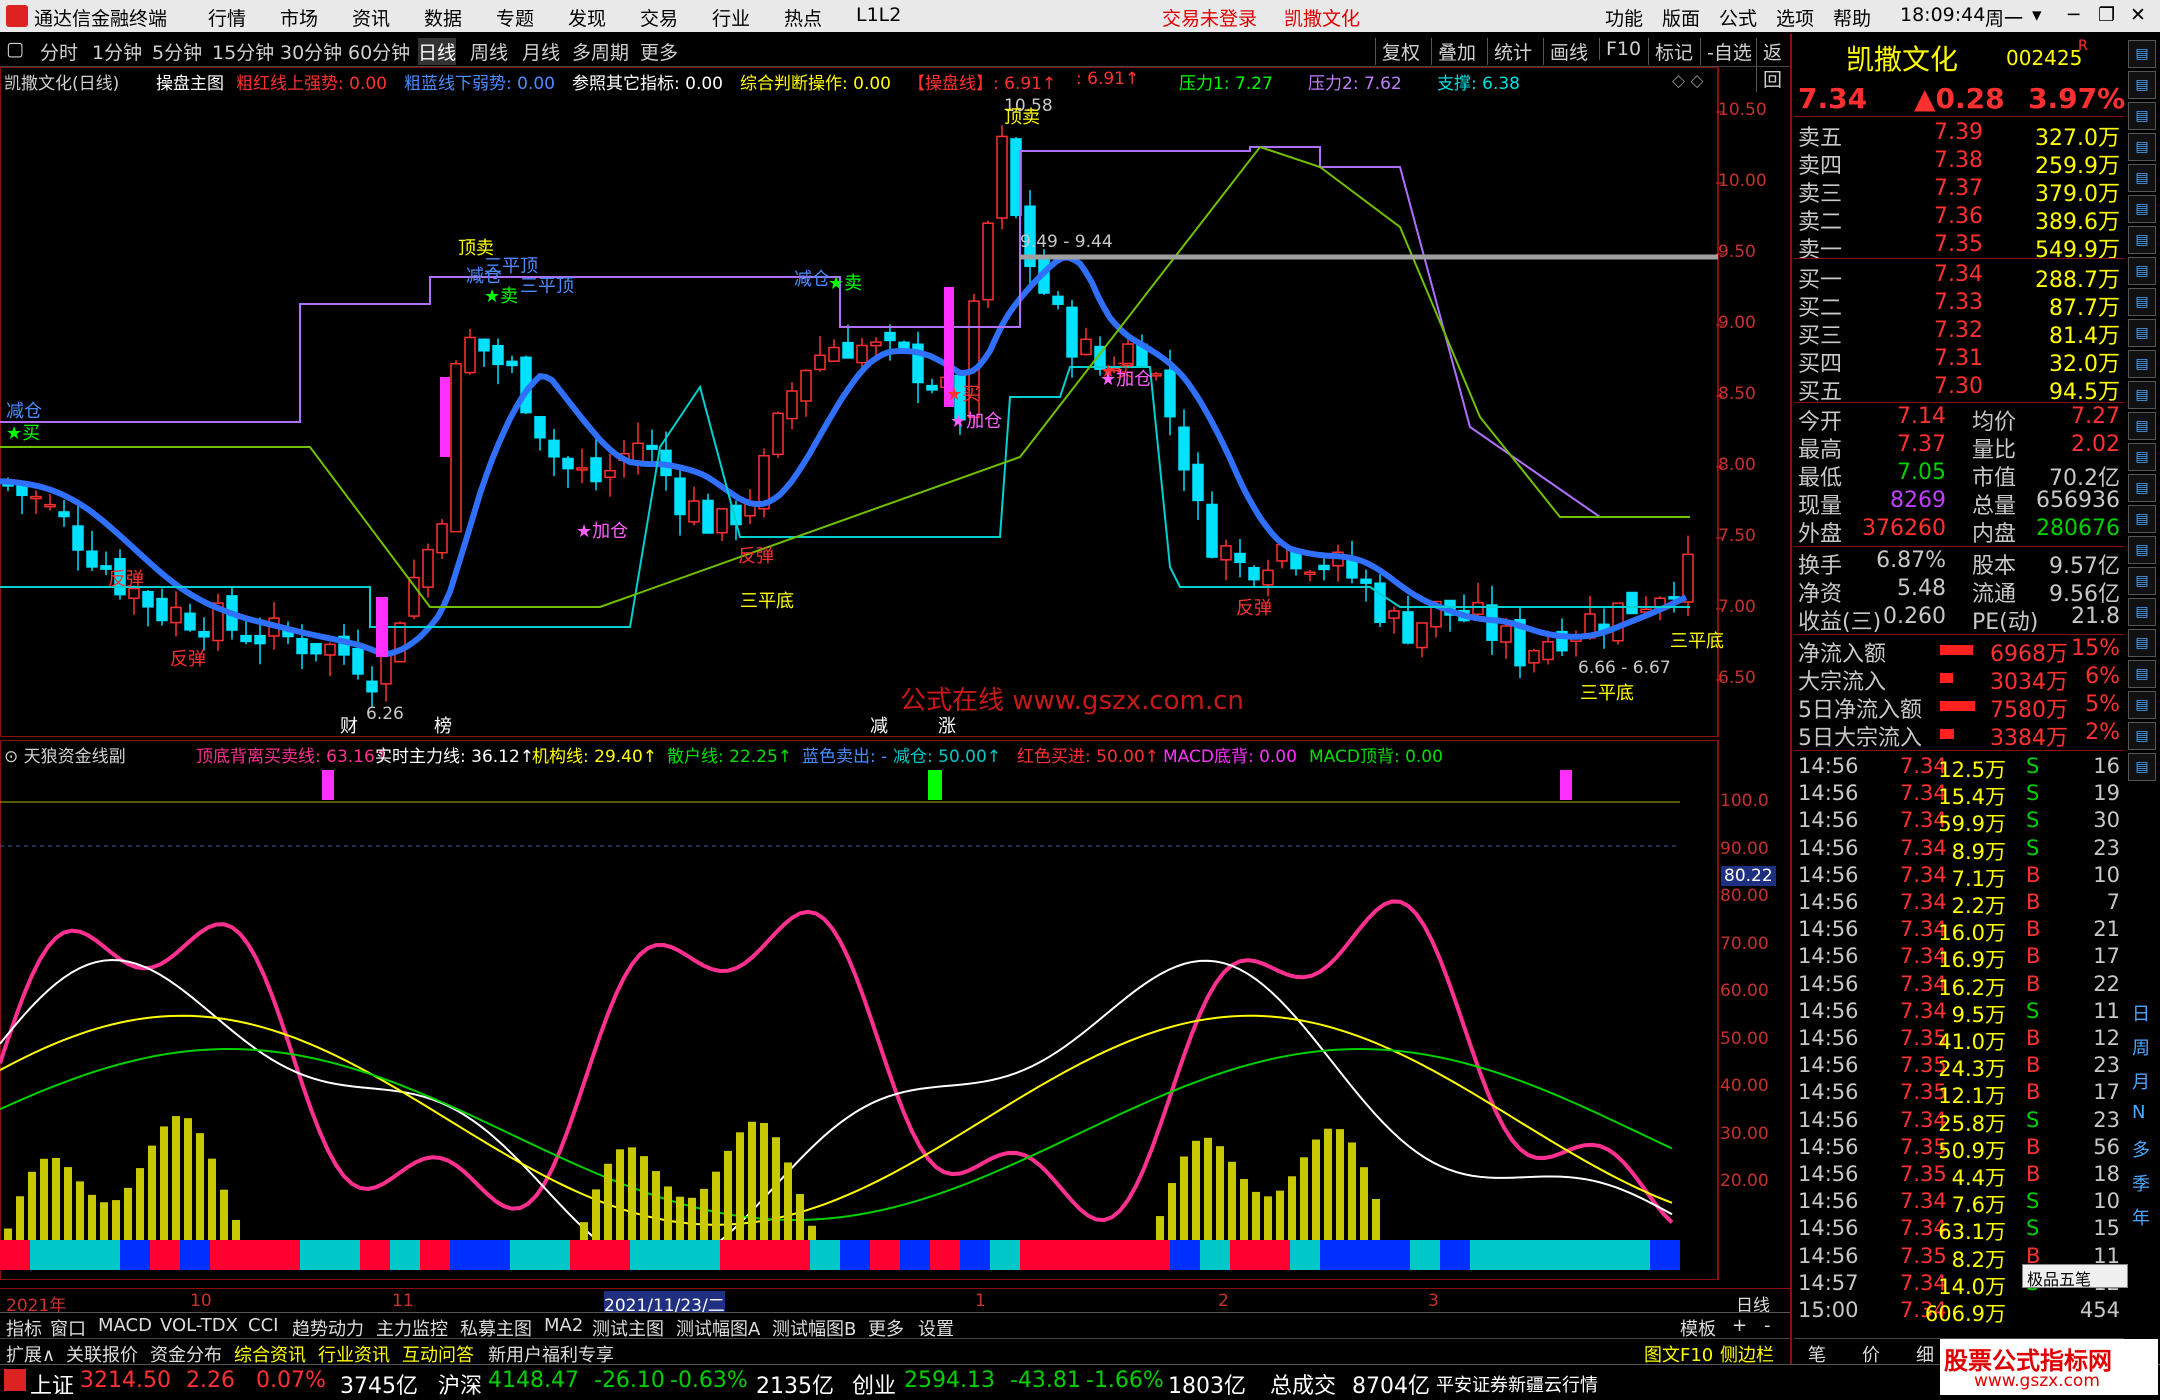 This screenshot has width=2160, height=1400. I want to click on period-tab: 60分钟, so click(379, 51).